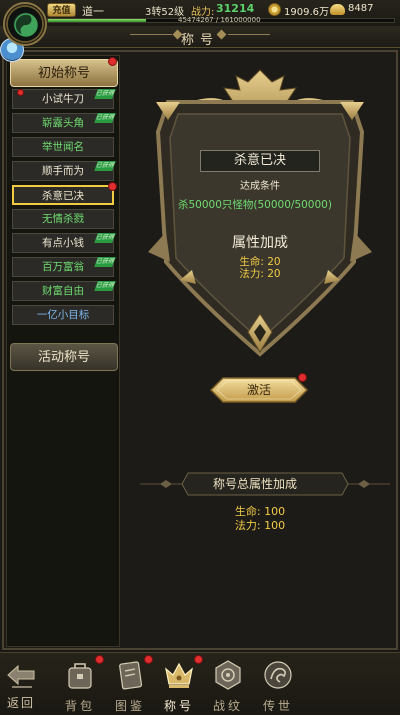  What do you see at coordinates (129, 706) in the screenshot?
I see `nav-atlas-label: 图鉴` at bounding box center [129, 706].